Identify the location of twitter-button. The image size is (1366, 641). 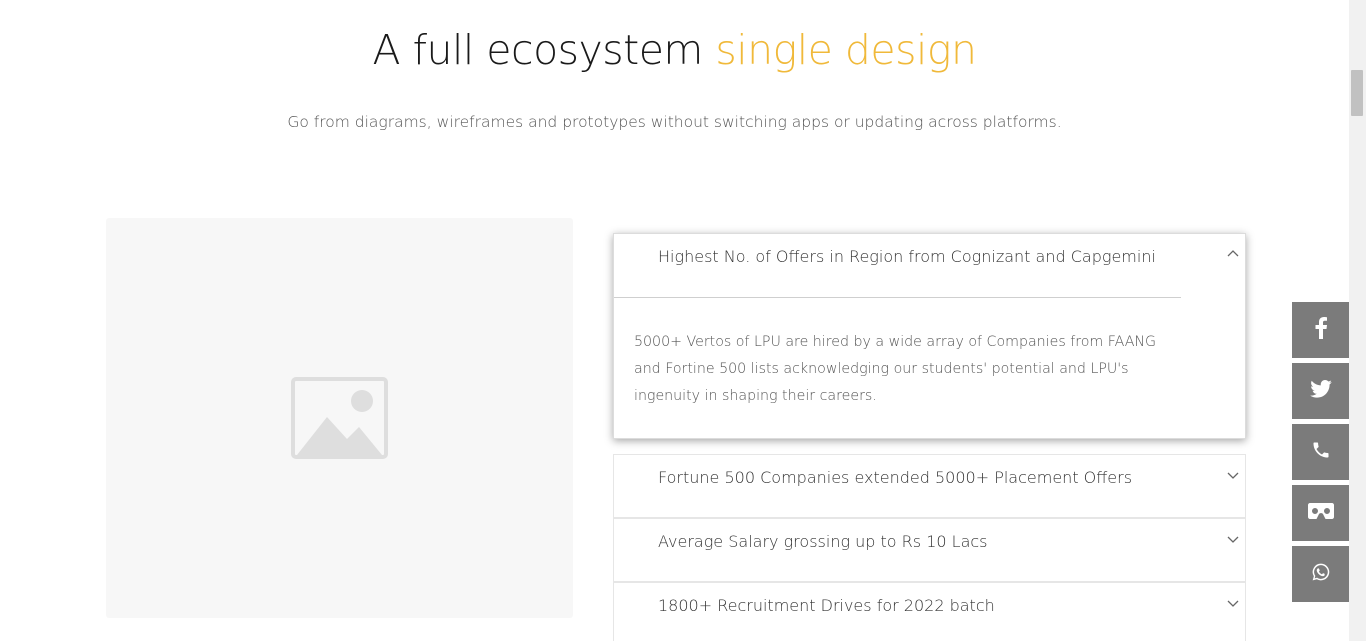
(1320, 391).